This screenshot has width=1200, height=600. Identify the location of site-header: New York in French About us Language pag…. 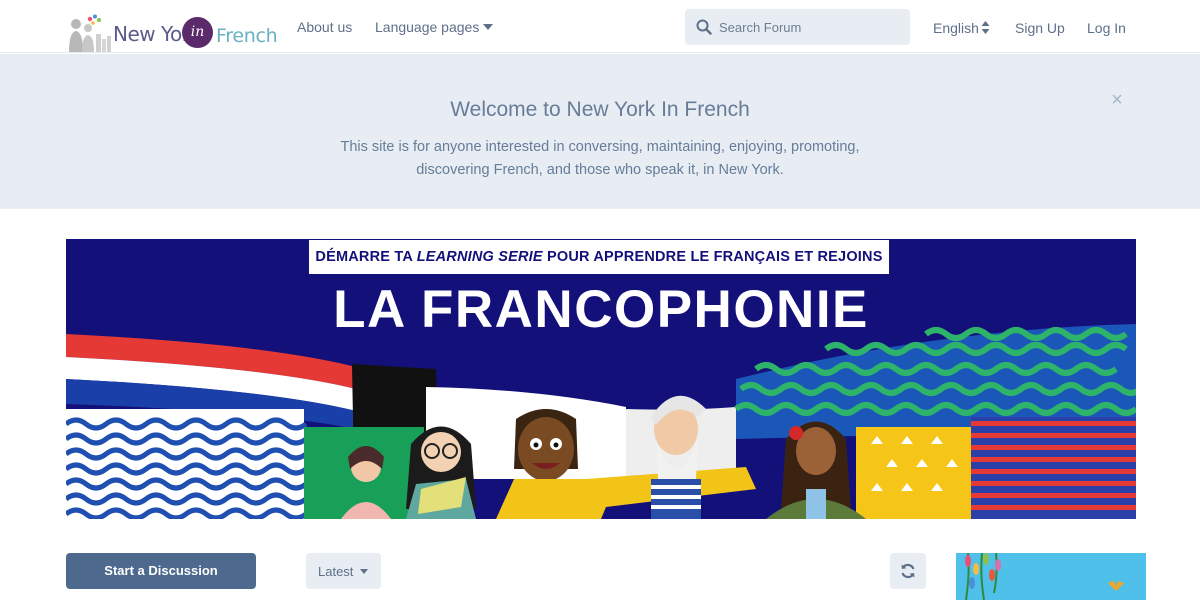
(600, 26).